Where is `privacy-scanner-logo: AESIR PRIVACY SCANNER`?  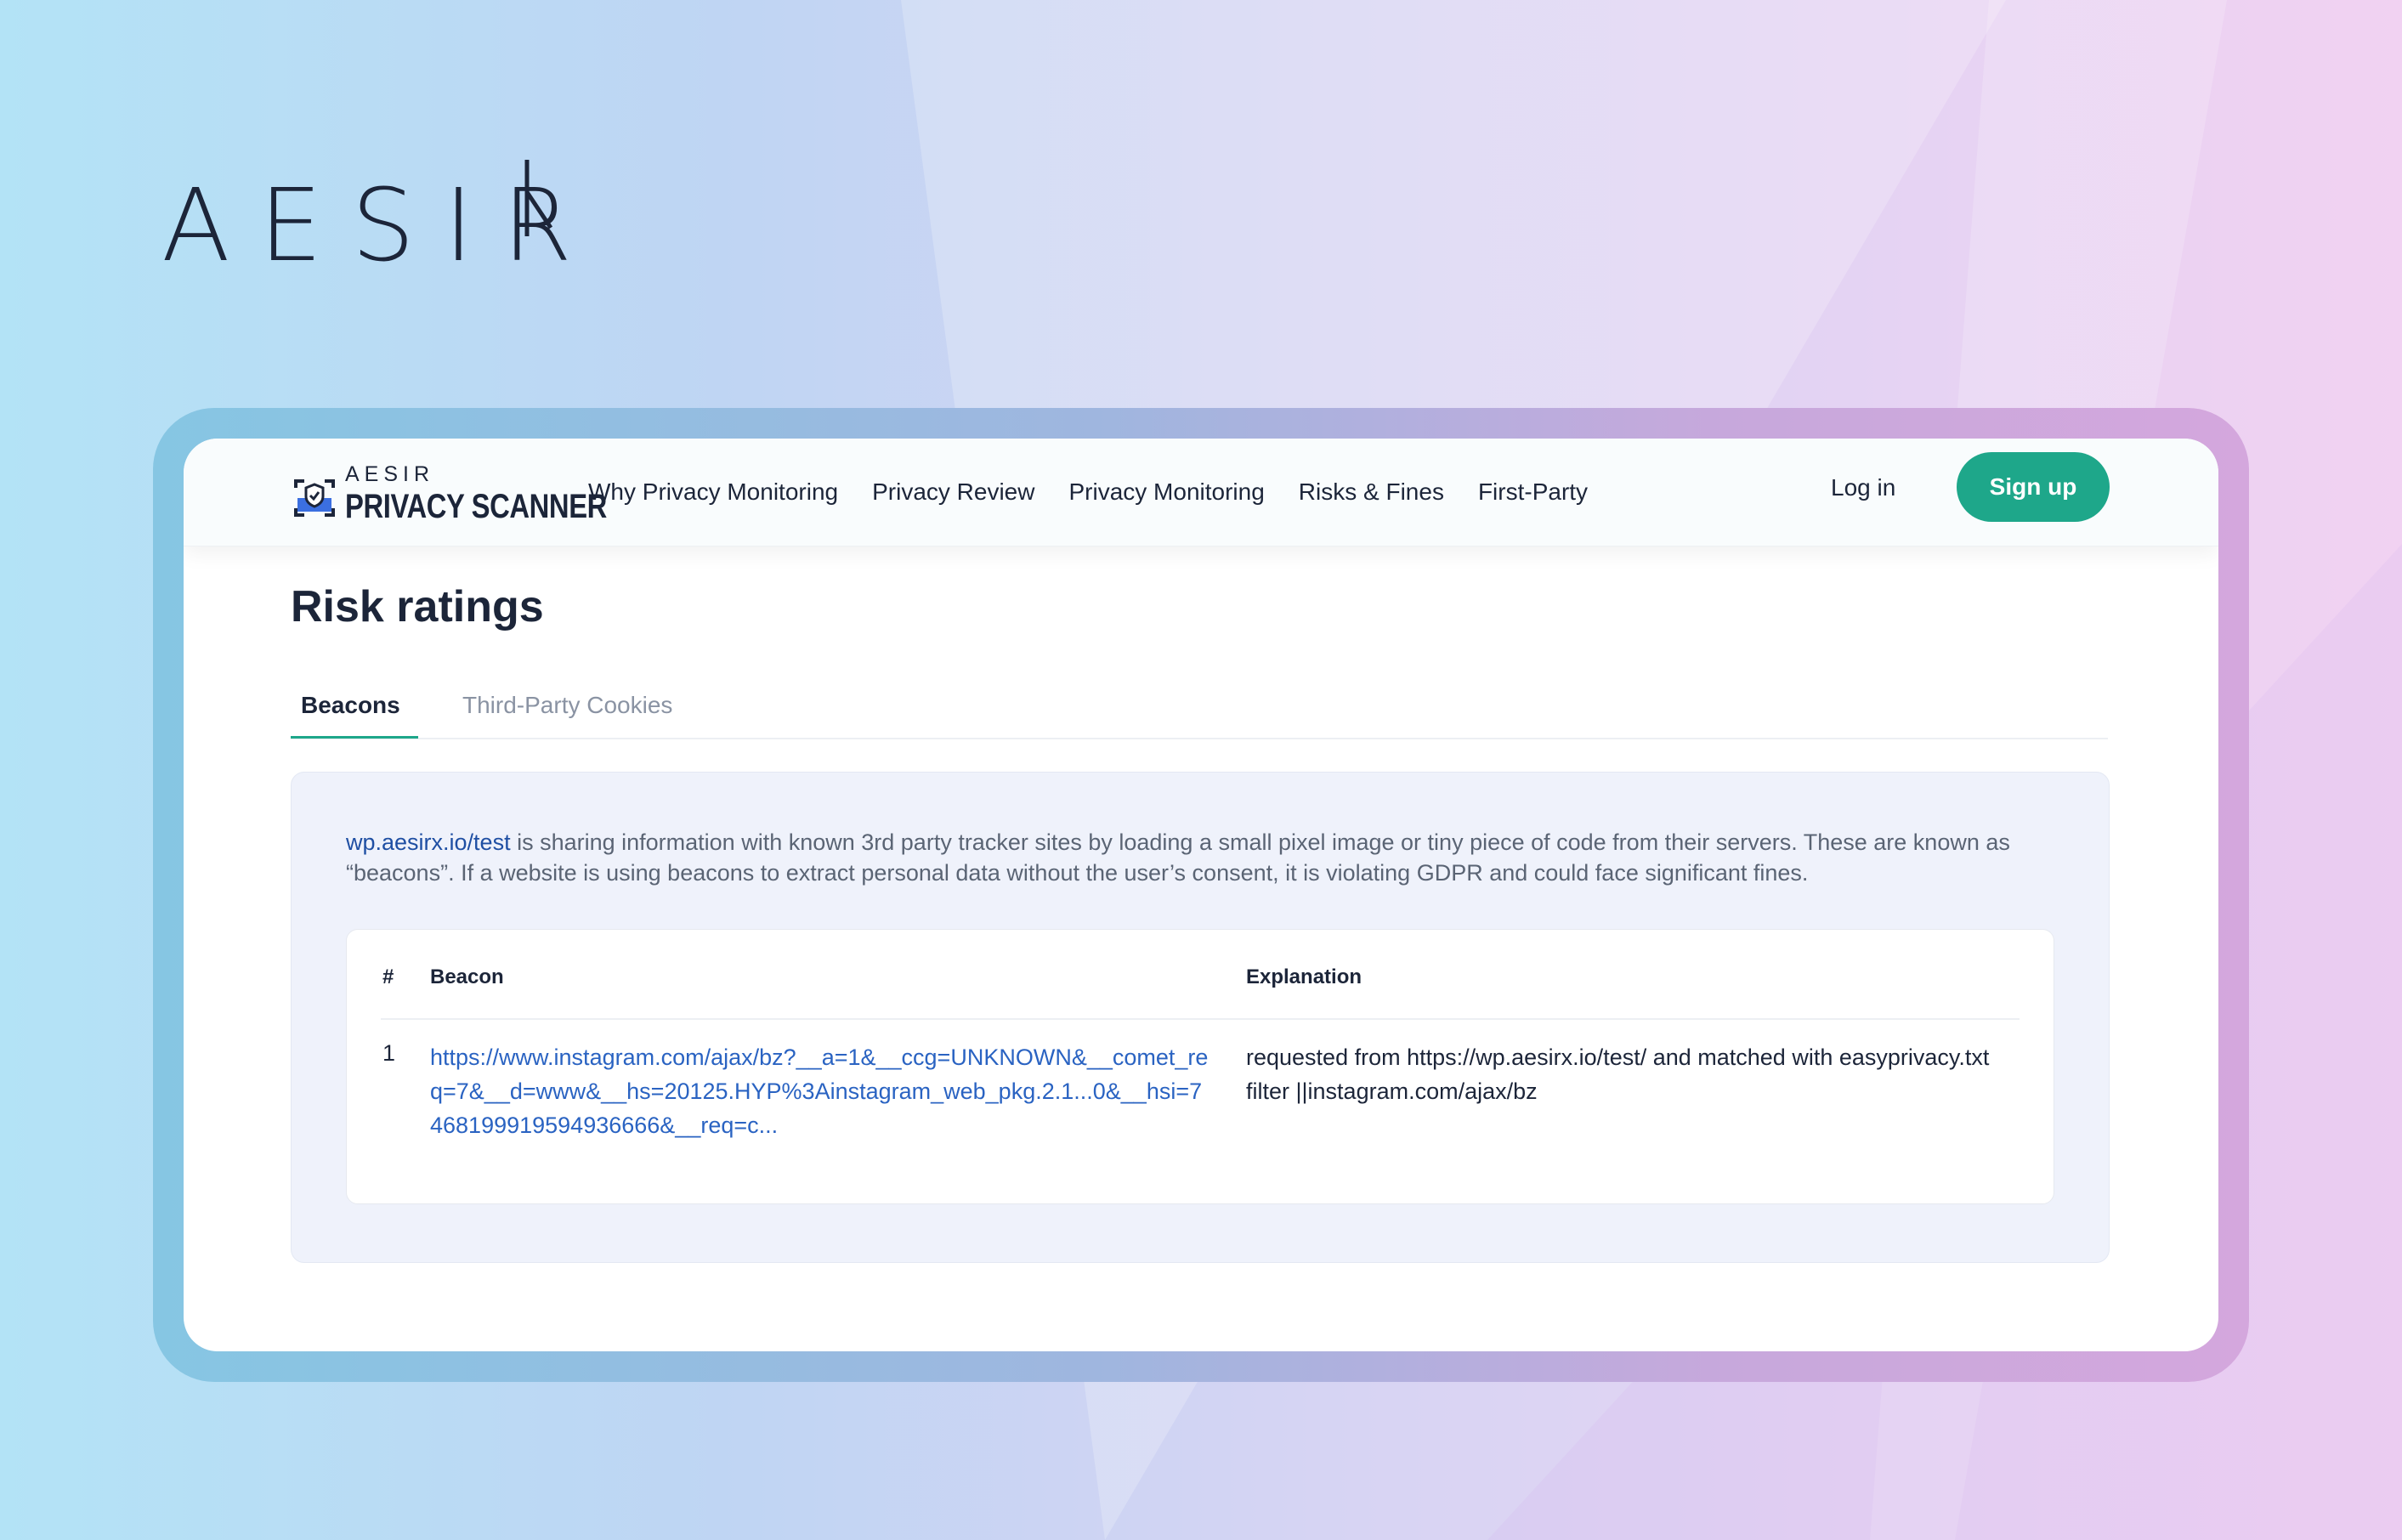 privacy-scanner-logo: AESIR PRIVACY SCANNER is located at coordinates (449, 496).